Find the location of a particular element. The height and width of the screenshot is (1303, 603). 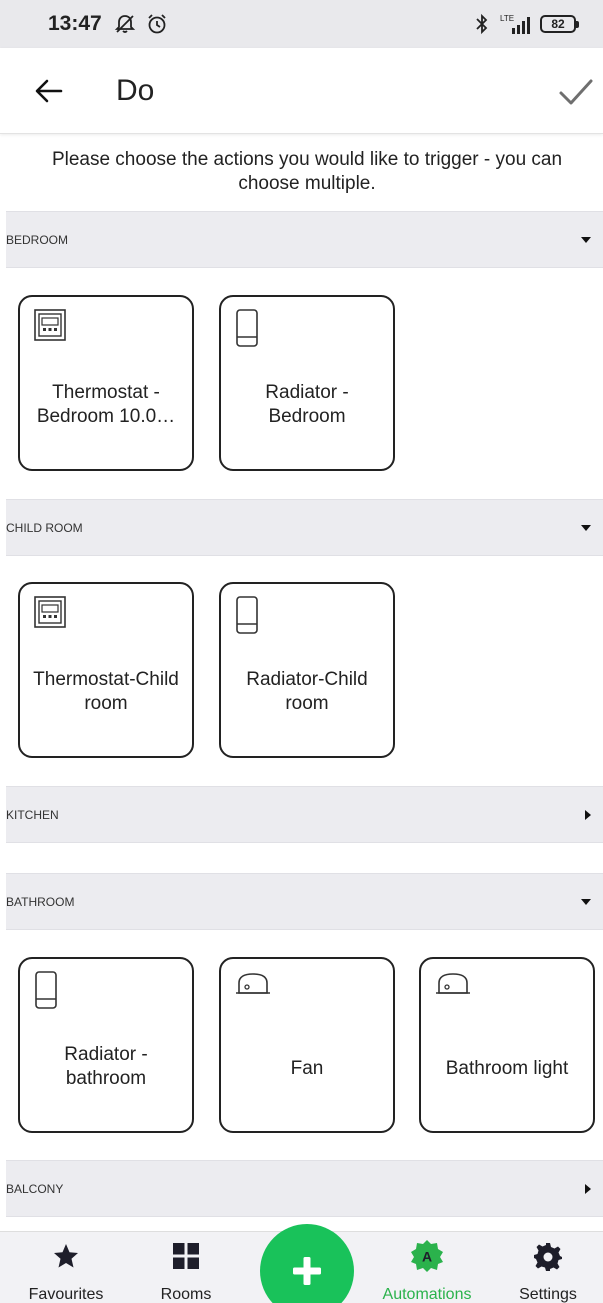

check-icon is located at coordinates (576, 92).